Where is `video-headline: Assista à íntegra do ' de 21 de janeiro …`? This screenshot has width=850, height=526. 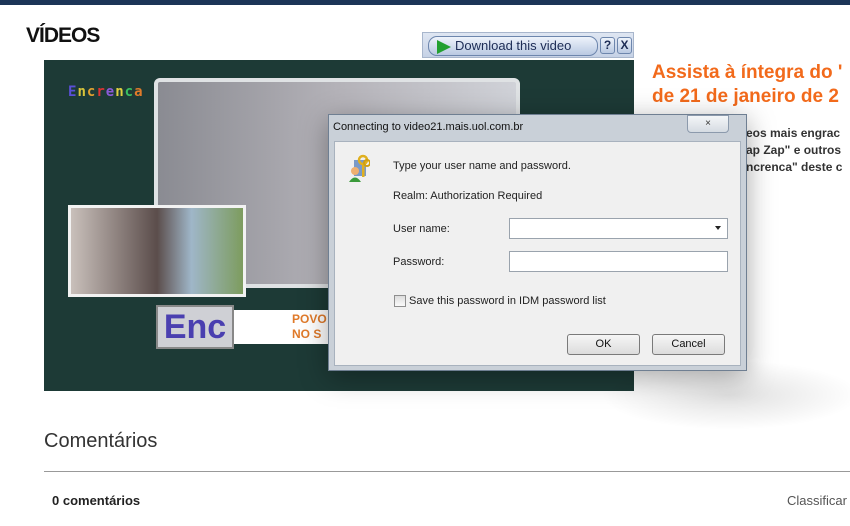 video-headline: Assista à íntegra do ' de 21 de janeiro … is located at coordinates (747, 85).